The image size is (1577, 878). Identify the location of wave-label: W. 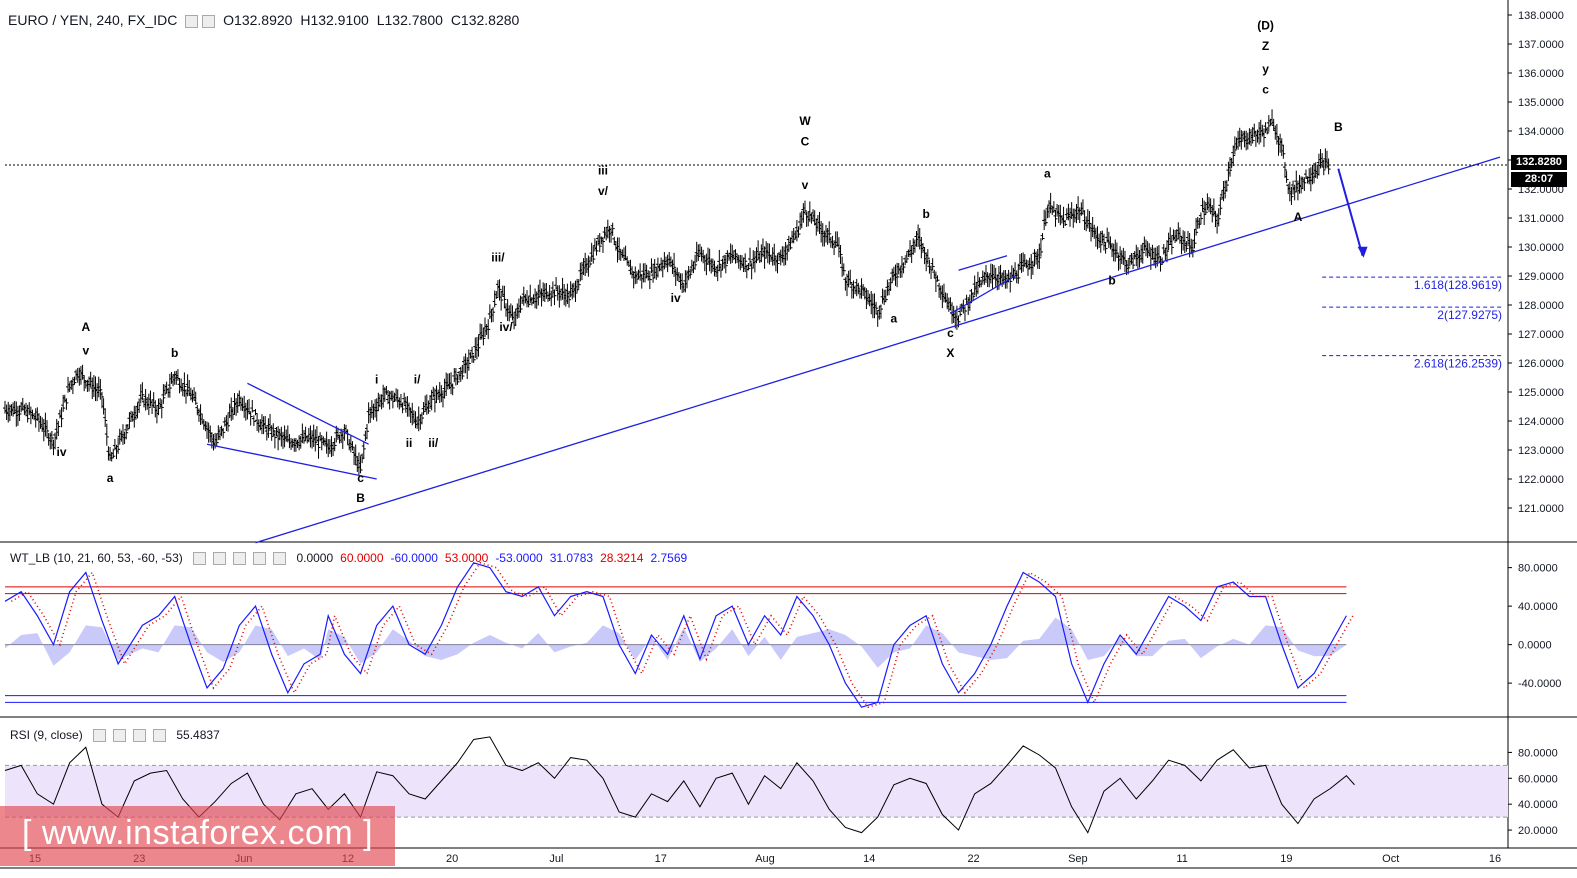
(805, 121).